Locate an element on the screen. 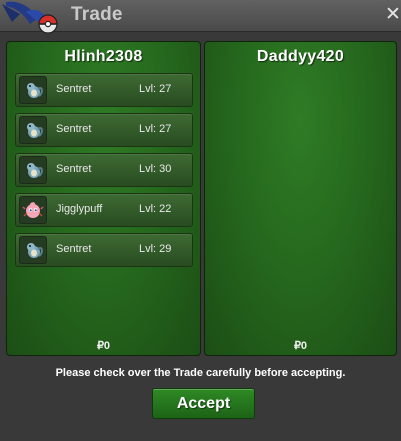  pokemon-name: Jigglypuff is located at coordinates (79, 209).